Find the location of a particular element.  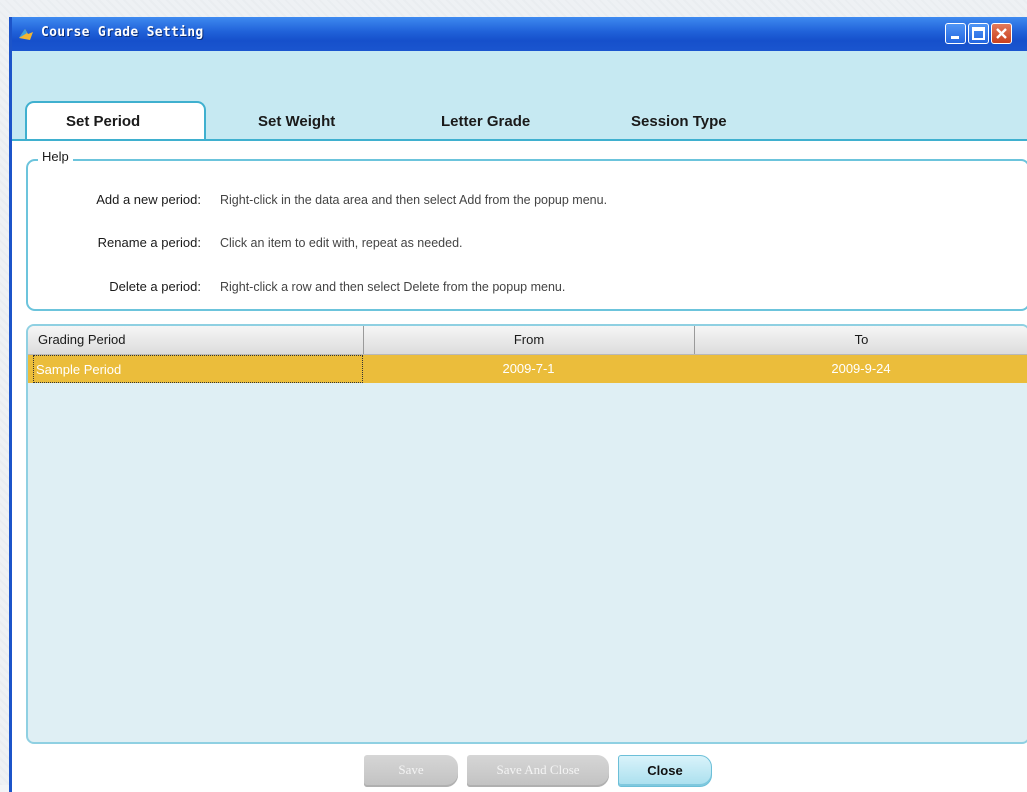

app-icon is located at coordinates (26, 34).